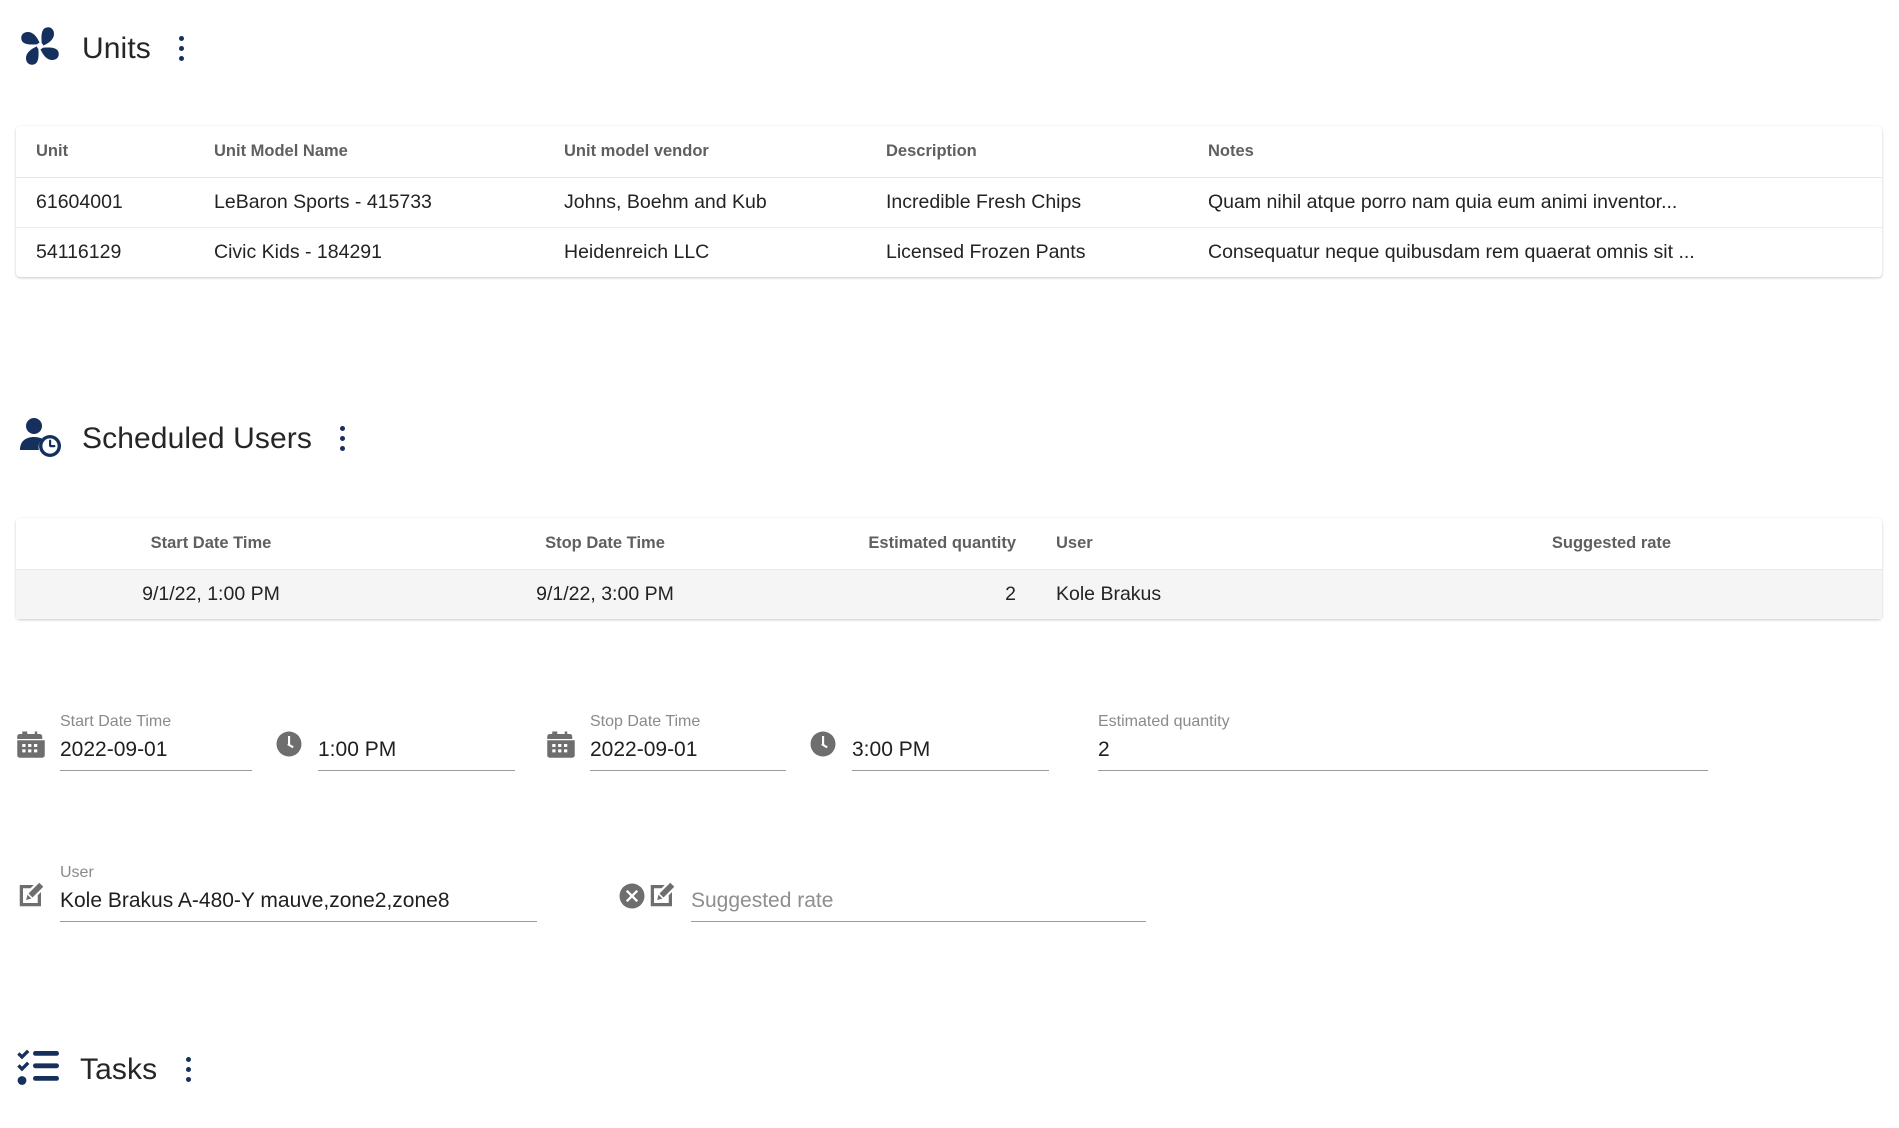 This screenshot has width=1899, height=1128. I want to click on column-header-unit: Unit, so click(105, 152).